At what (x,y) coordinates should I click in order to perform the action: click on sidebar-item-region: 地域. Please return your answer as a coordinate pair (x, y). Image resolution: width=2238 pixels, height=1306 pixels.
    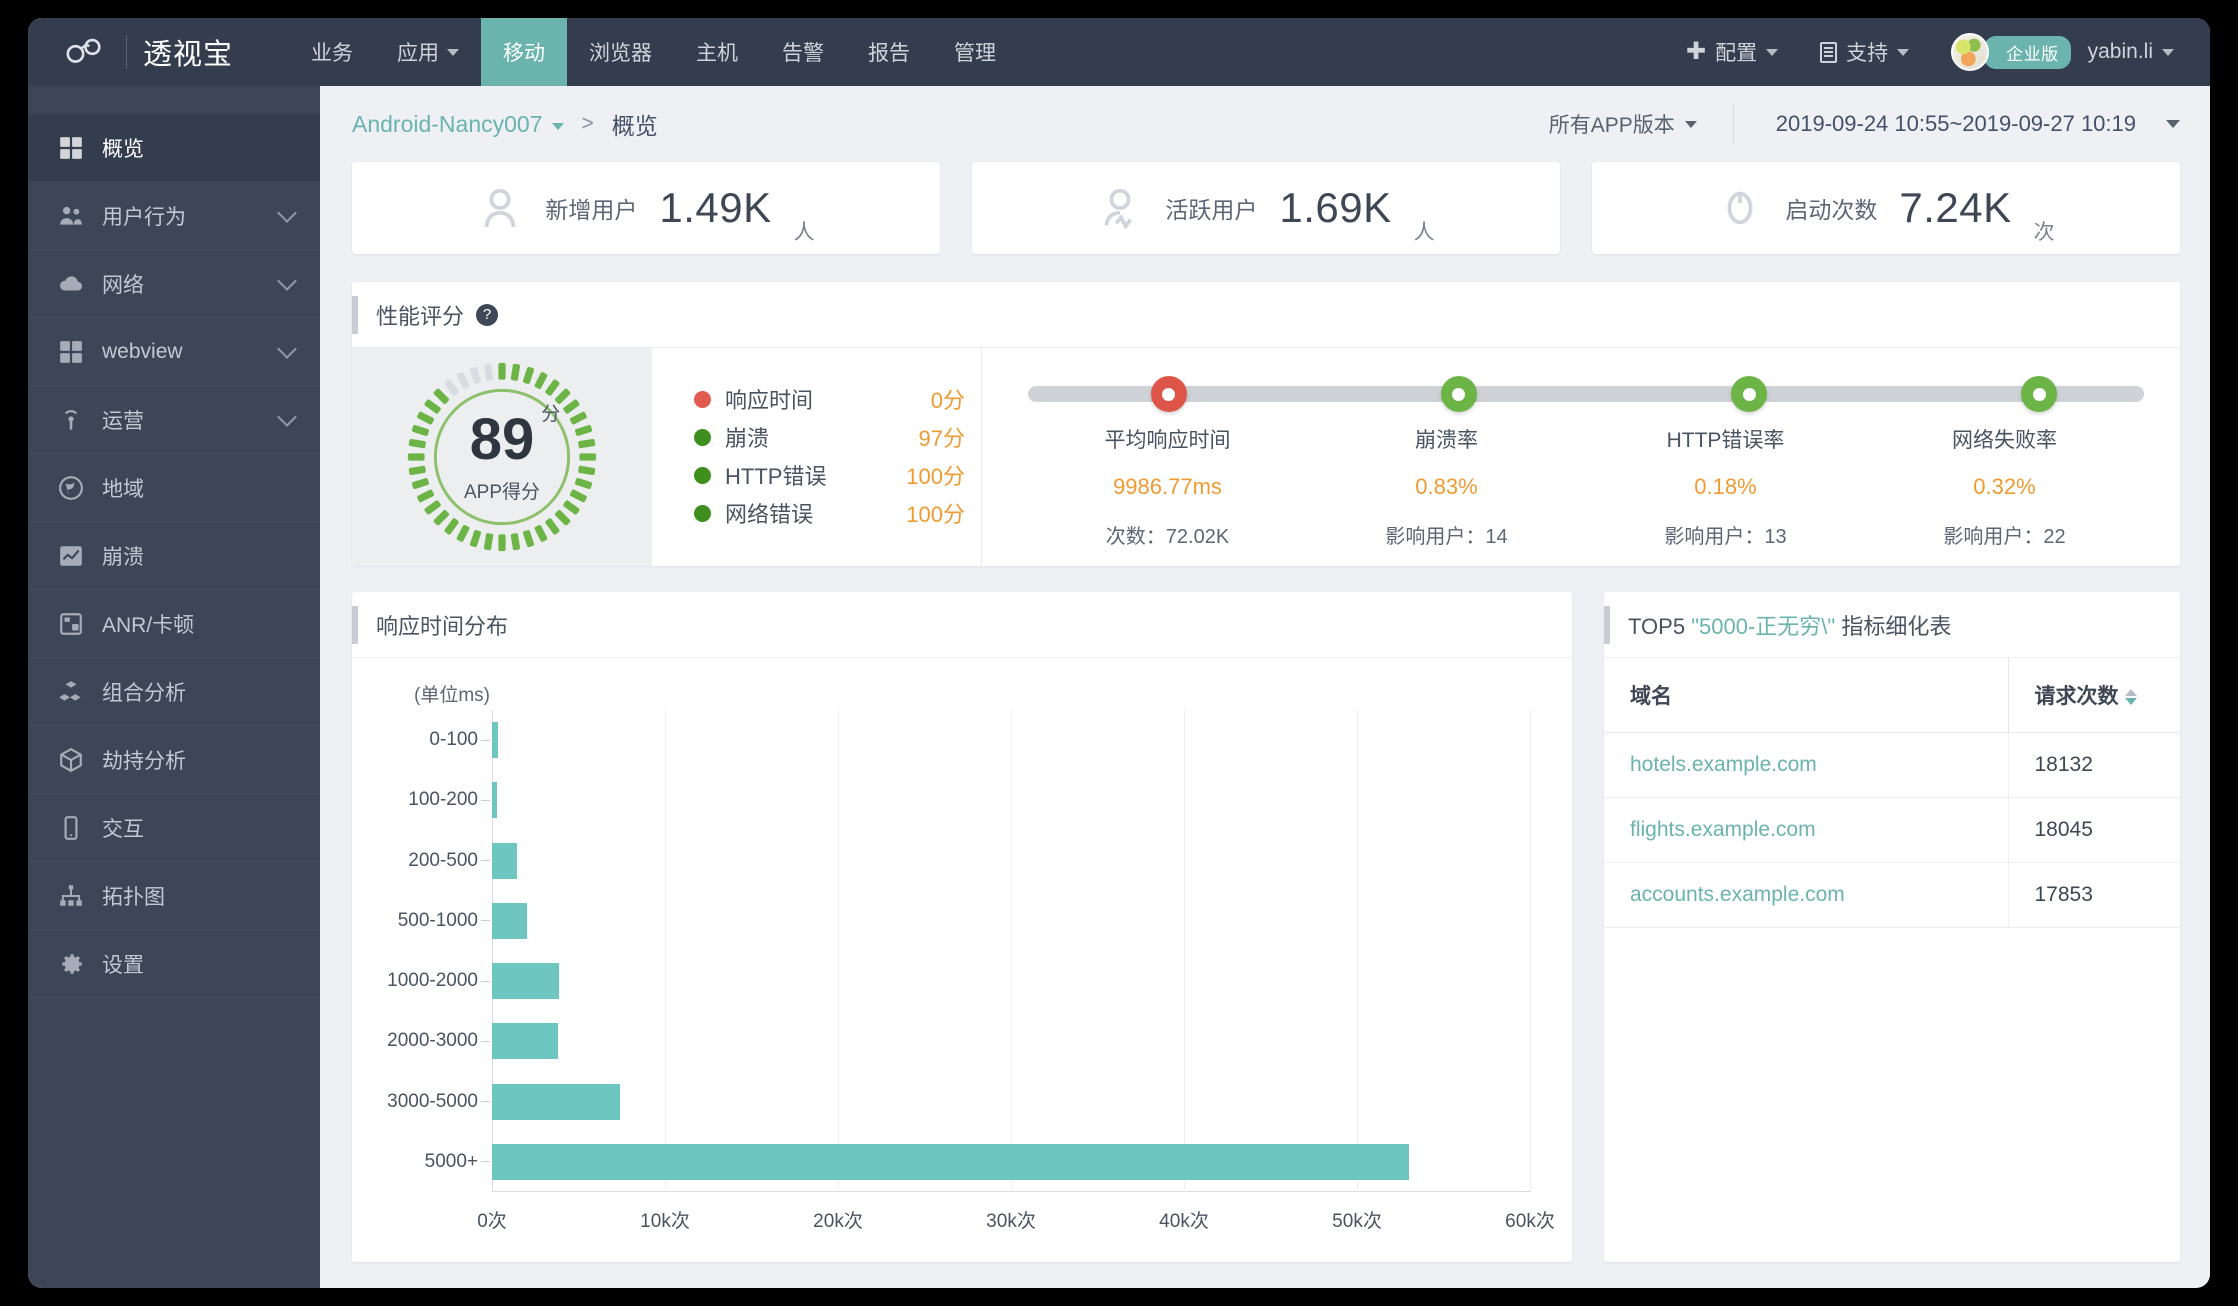
    Looking at the image, I should click on (174, 488).